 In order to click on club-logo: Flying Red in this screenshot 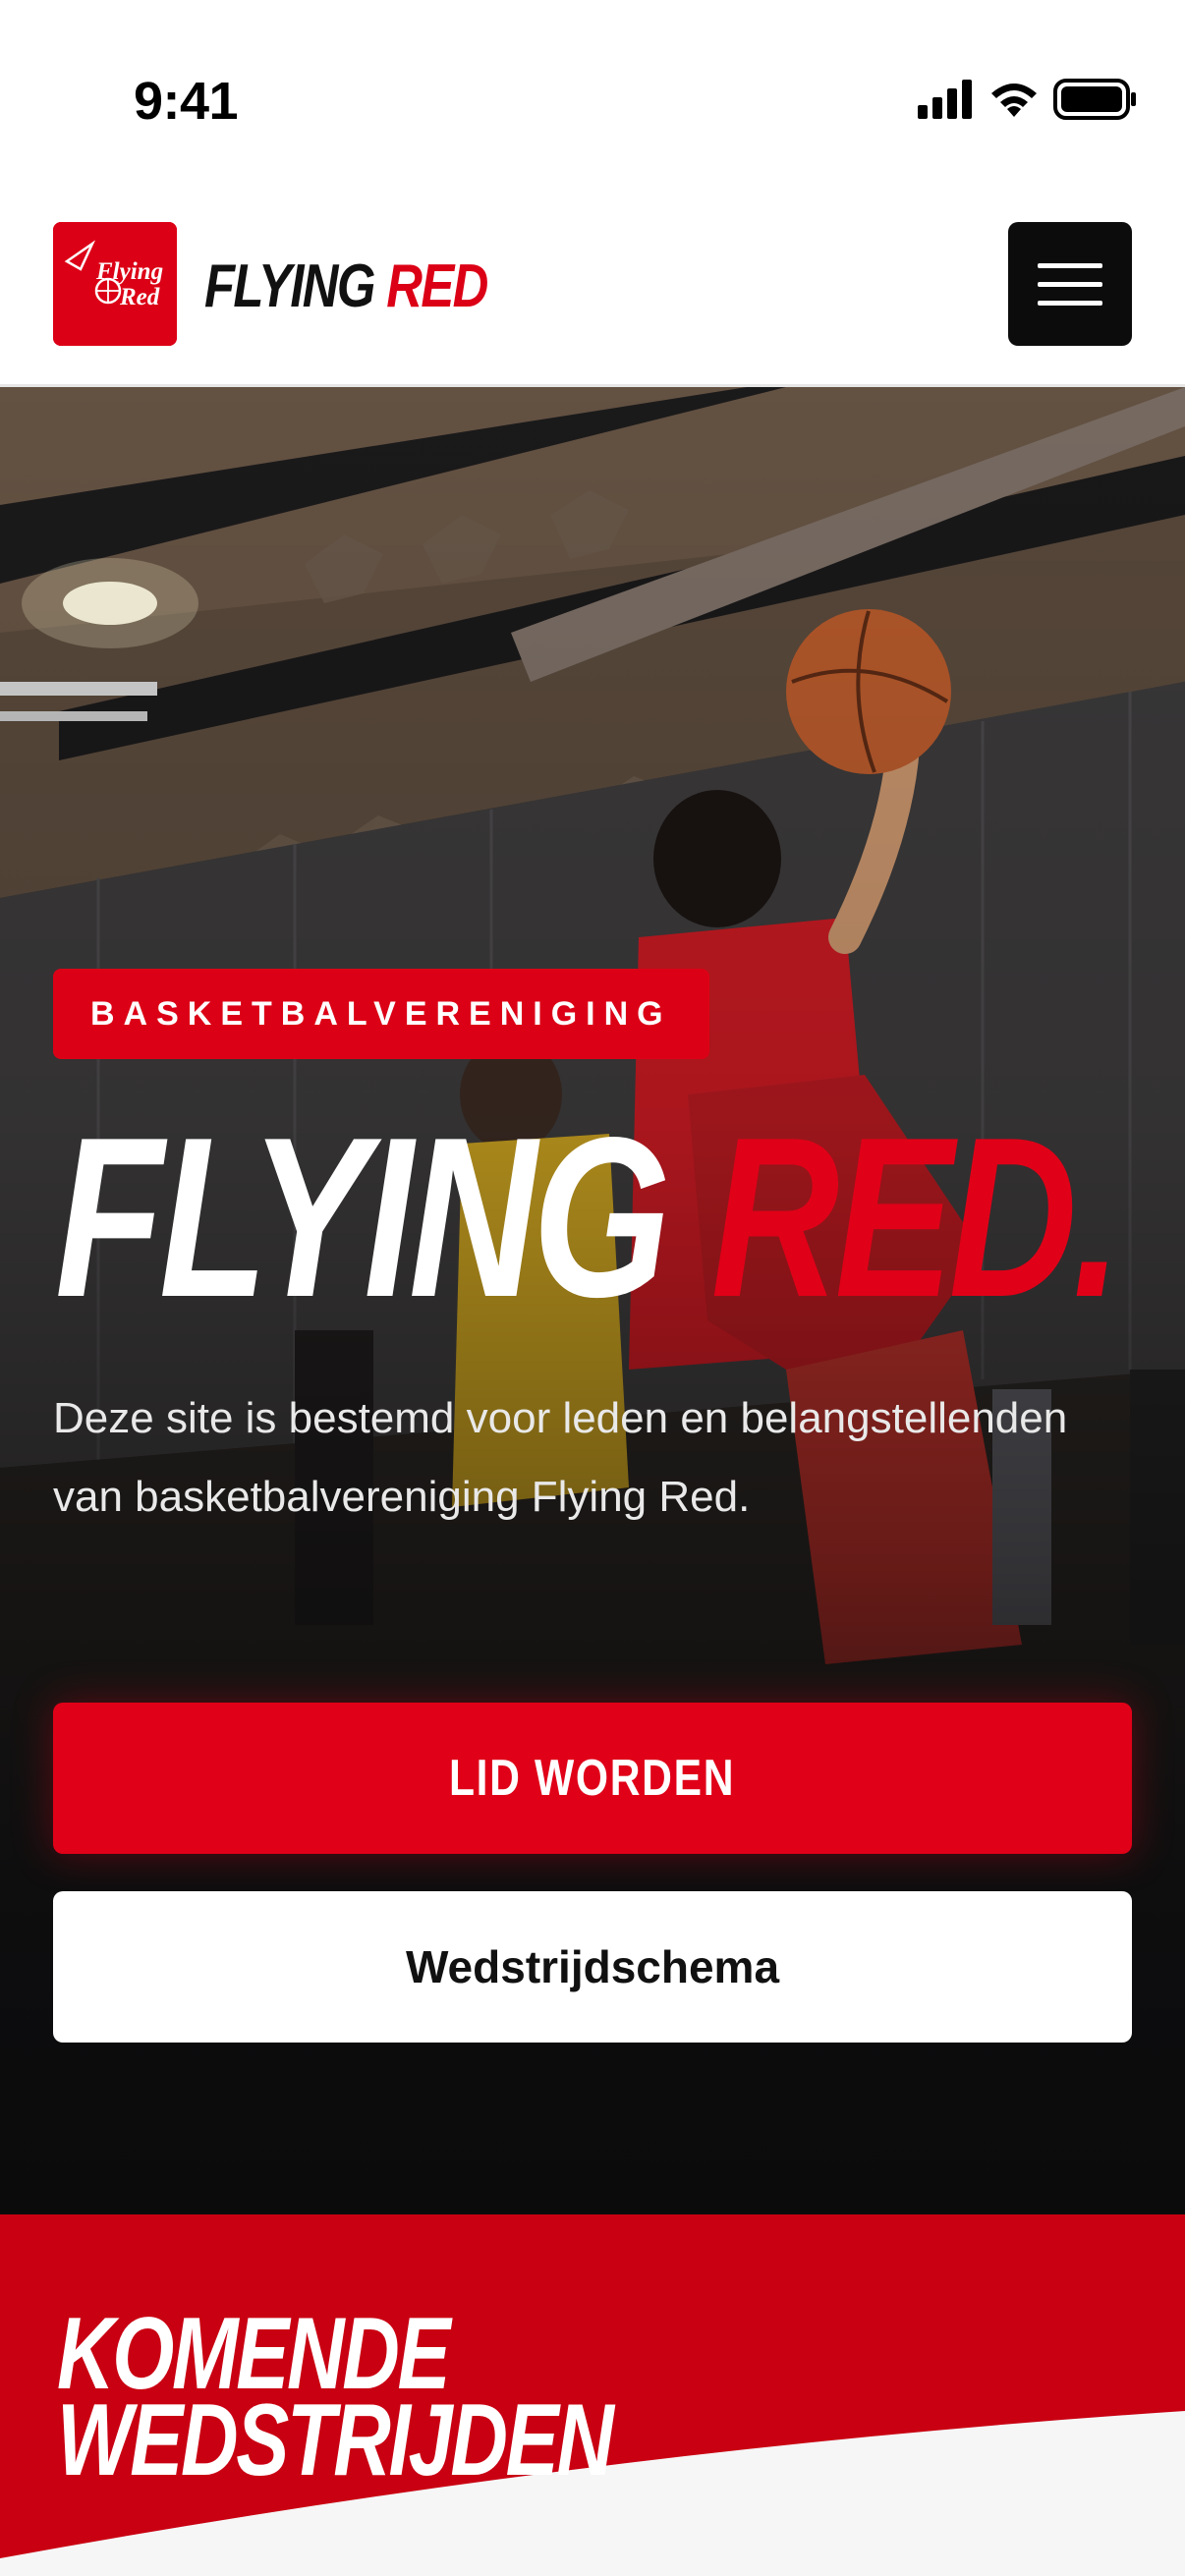, I will do `click(115, 284)`.